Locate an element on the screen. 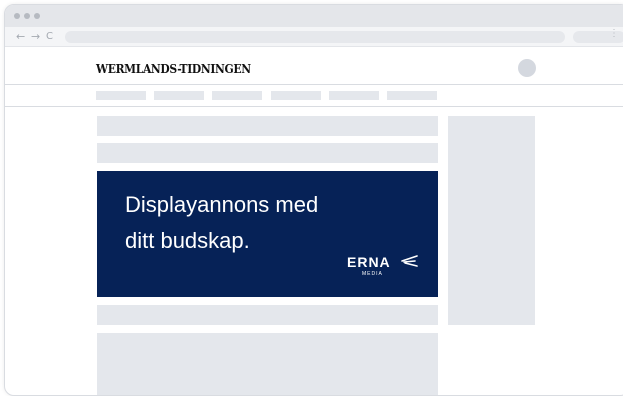 The image size is (623, 396). reload-icon: C is located at coordinates (49, 37).